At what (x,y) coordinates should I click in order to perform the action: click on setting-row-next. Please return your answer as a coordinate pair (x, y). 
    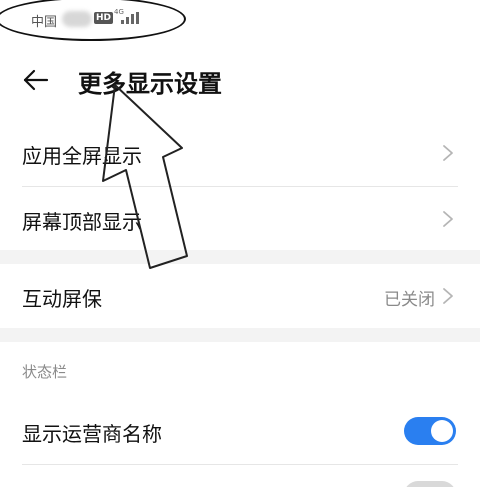
    Looking at the image, I should click on (240, 475).